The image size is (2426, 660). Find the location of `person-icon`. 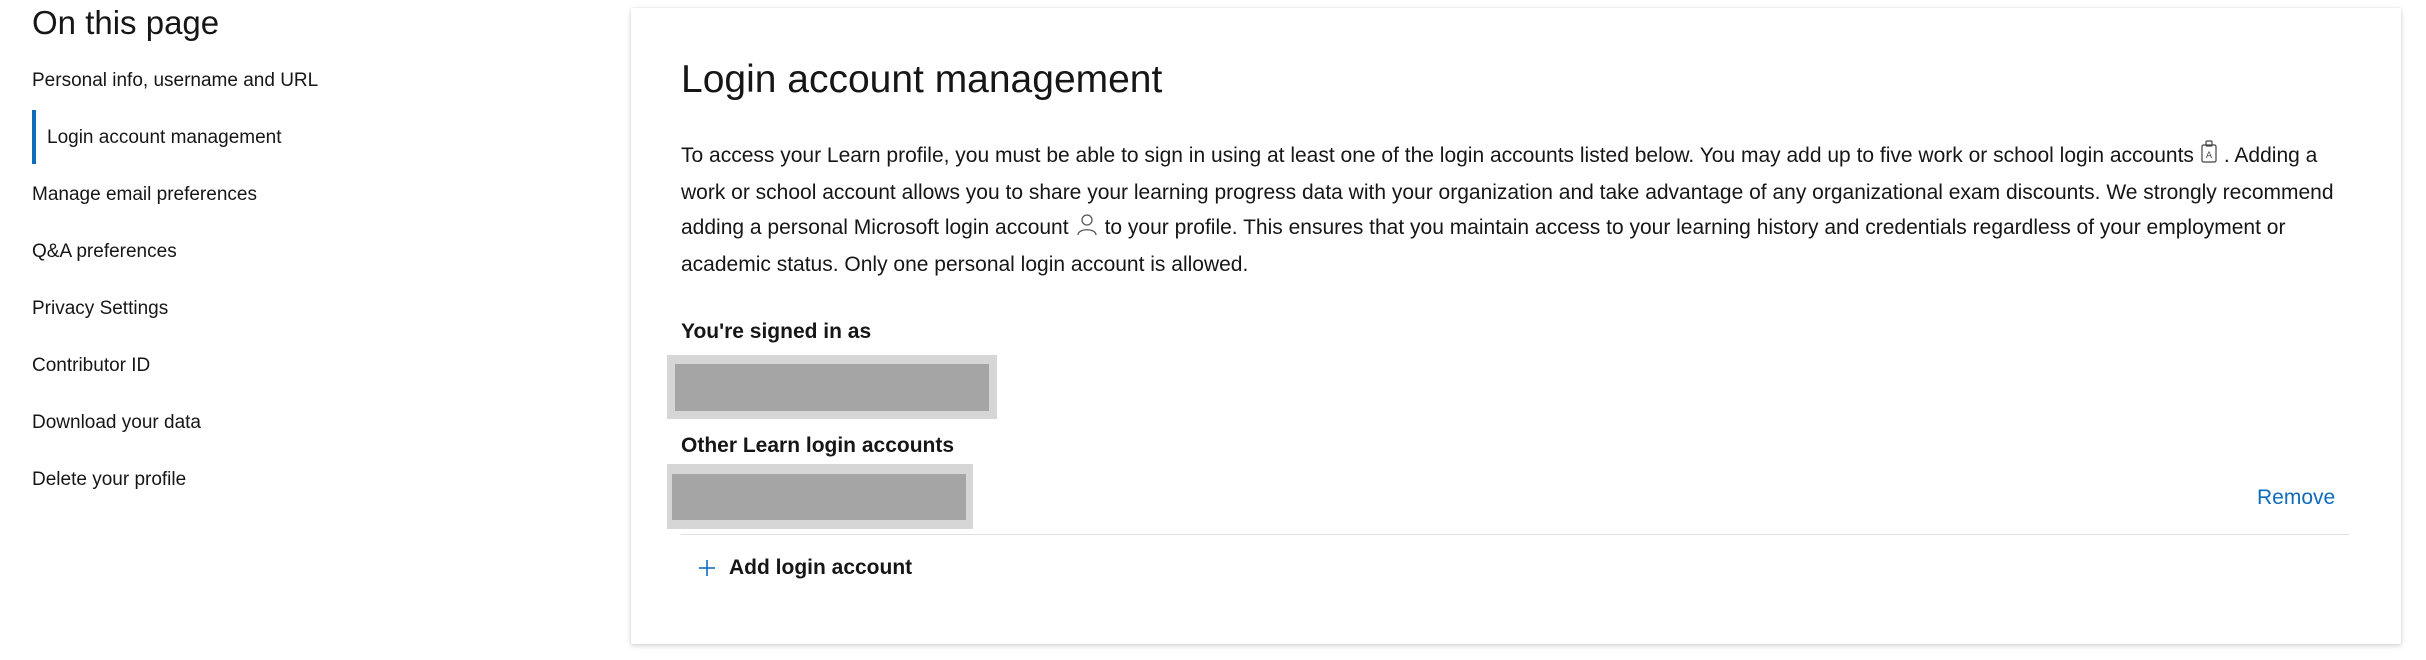

person-icon is located at coordinates (1087, 229).